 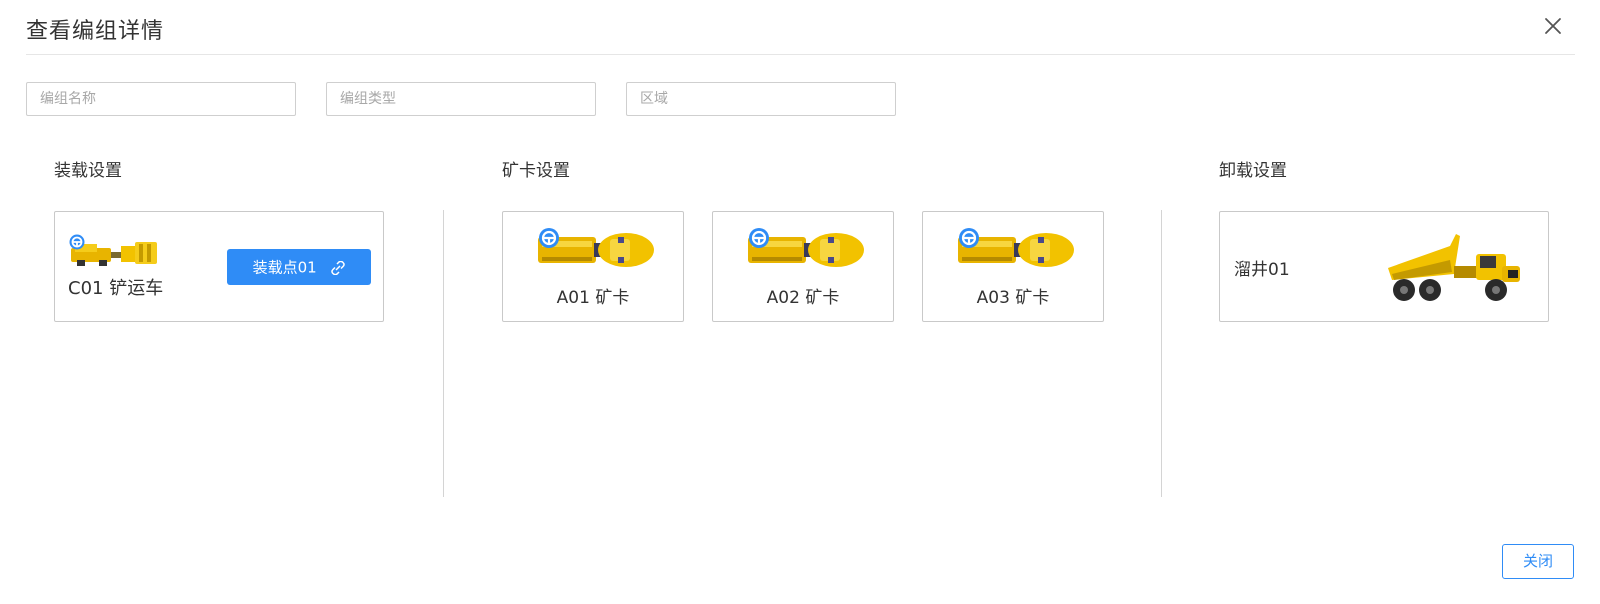 I want to click on loading-settings-title: 装载设置, so click(x=88, y=171).